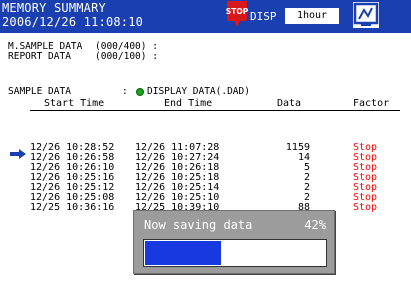 This screenshot has width=411, height=308. I want to click on screen-title: MEMORY SUMMARY 2006/12/26 11:08:10, so click(73, 15).